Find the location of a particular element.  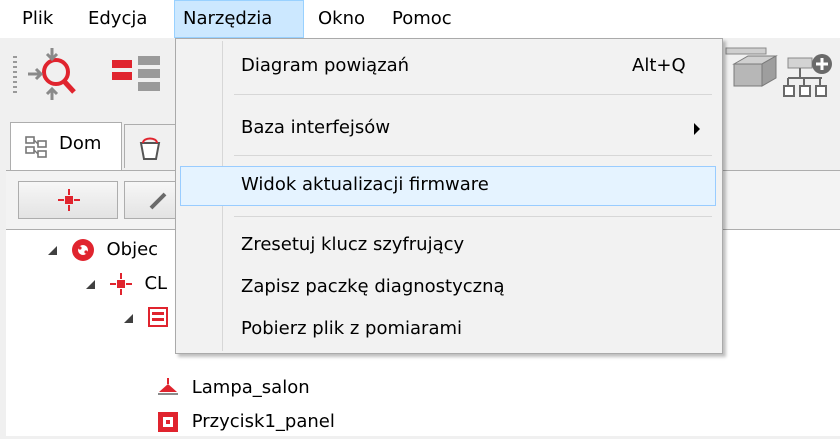

menu-item-reset-key: Zresetuj klucz szyfrujący is located at coordinates (448, 246).